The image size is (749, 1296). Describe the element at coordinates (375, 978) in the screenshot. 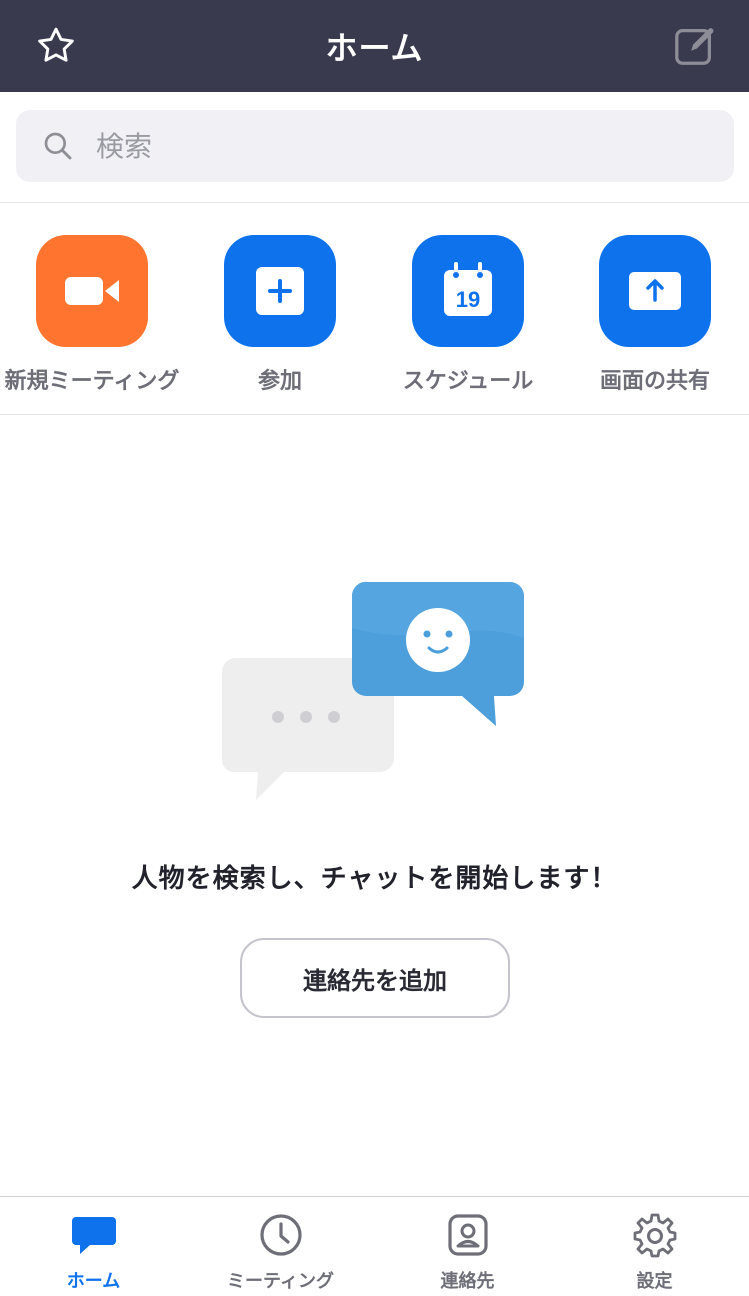

I see `add-contact-button: 連絡先を追加` at that location.